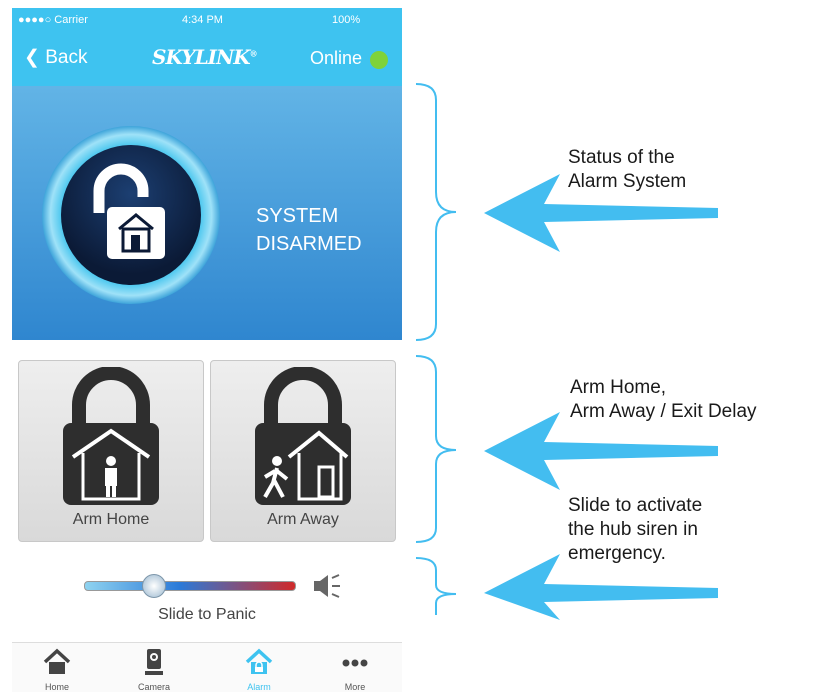  Describe the element at coordinates (303, 519) in the screenshot. I see `arm-away-label: Arm Away` at that location.